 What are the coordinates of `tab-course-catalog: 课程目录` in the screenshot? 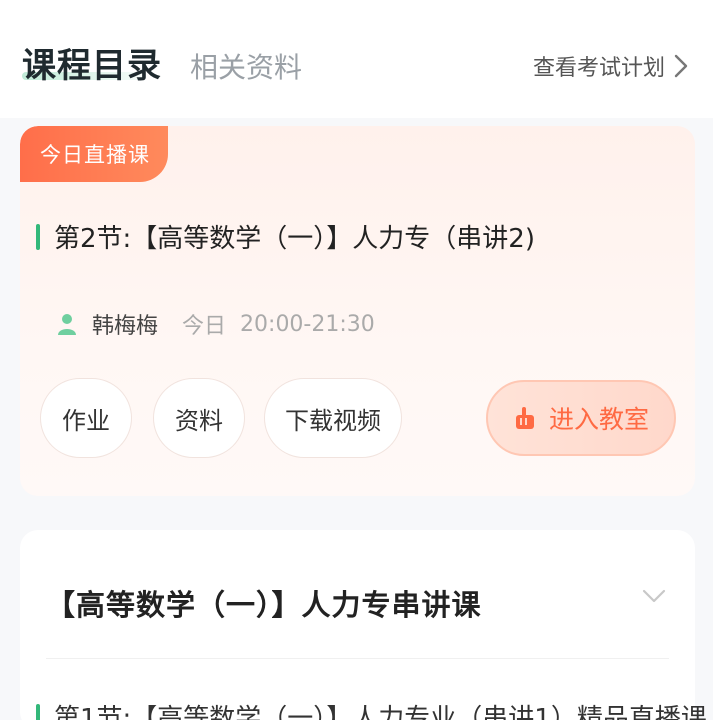 It's located at (92, 62).